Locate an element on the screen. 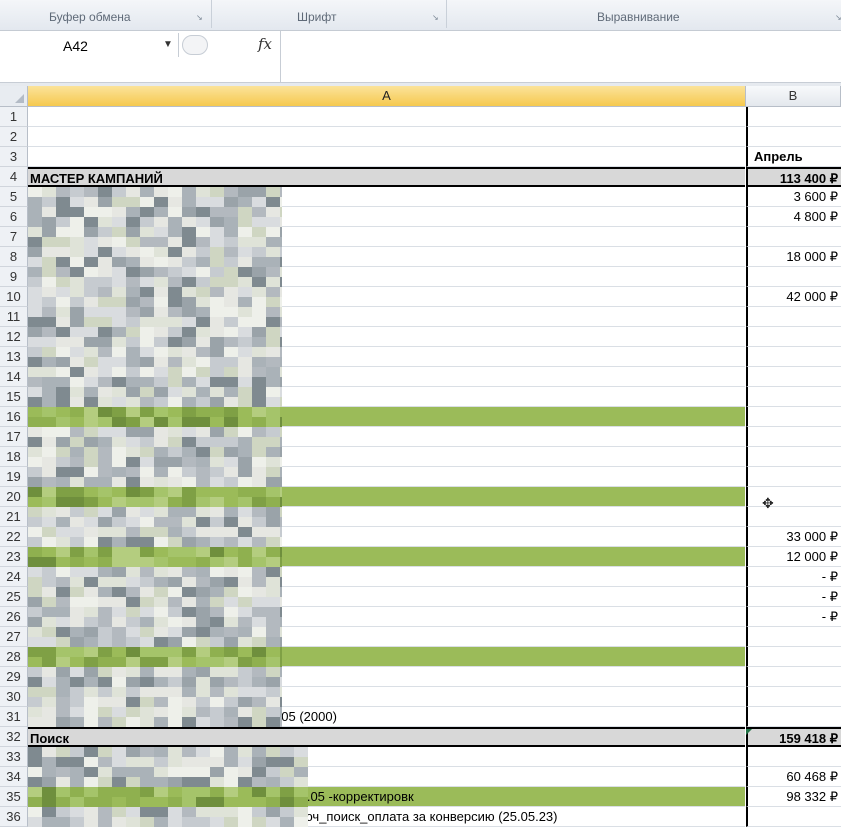  row-header: 24 is located at coordinates (14, 577).